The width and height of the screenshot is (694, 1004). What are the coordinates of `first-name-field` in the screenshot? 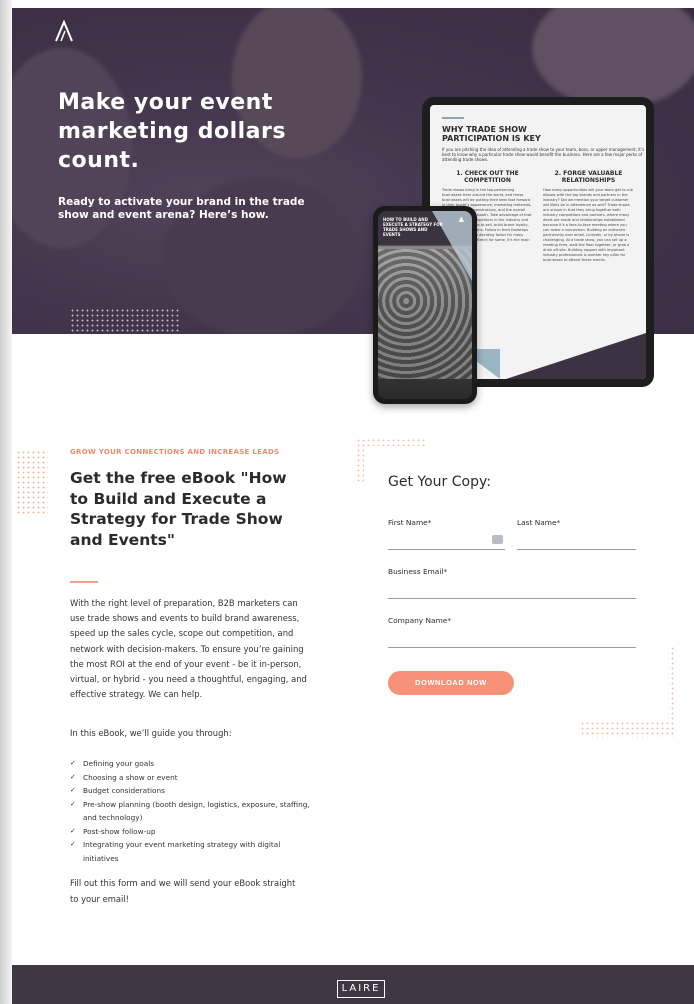 It's located at (446, 541).